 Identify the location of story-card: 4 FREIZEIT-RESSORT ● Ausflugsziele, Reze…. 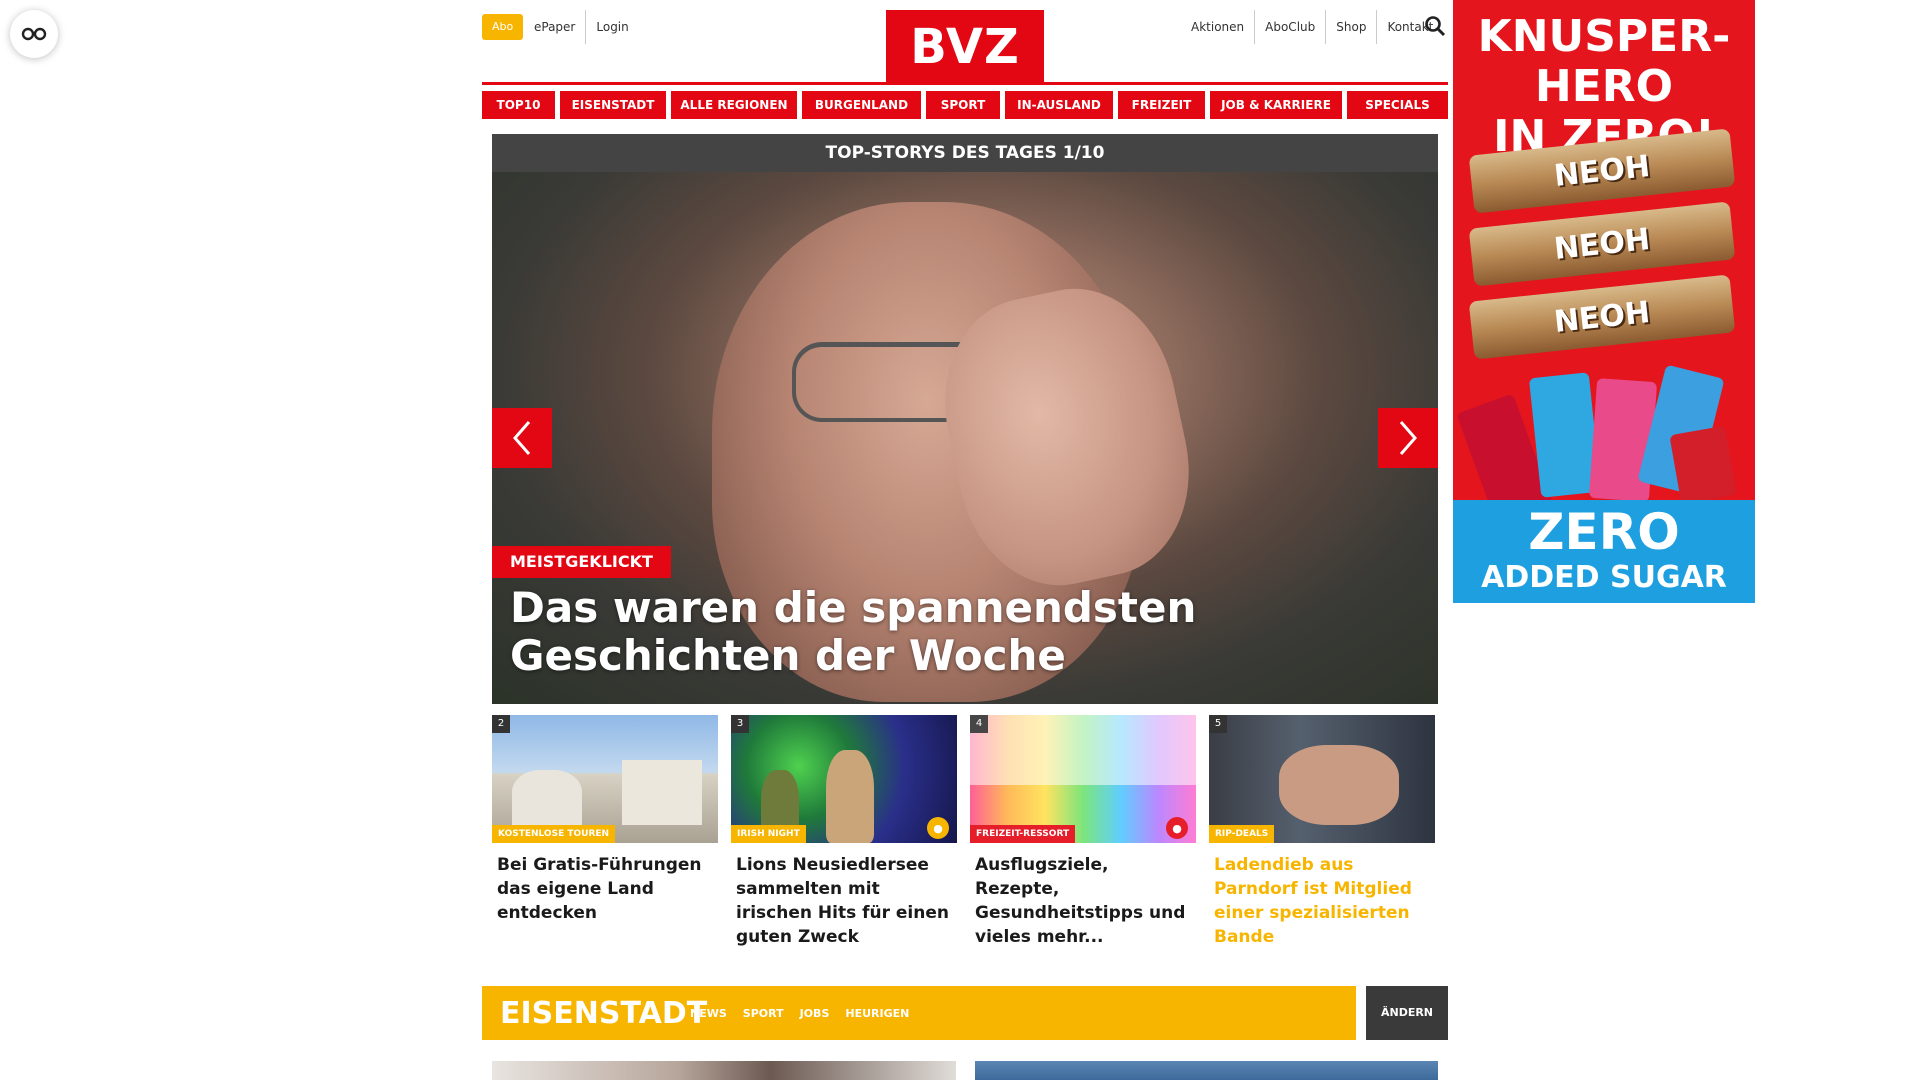
(1083, 832).